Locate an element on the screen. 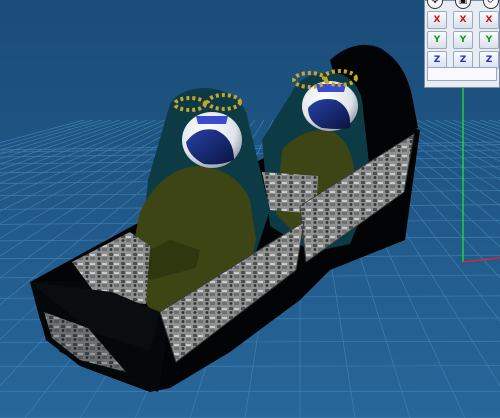  axis-status-field is located at coordinates (462, 74).